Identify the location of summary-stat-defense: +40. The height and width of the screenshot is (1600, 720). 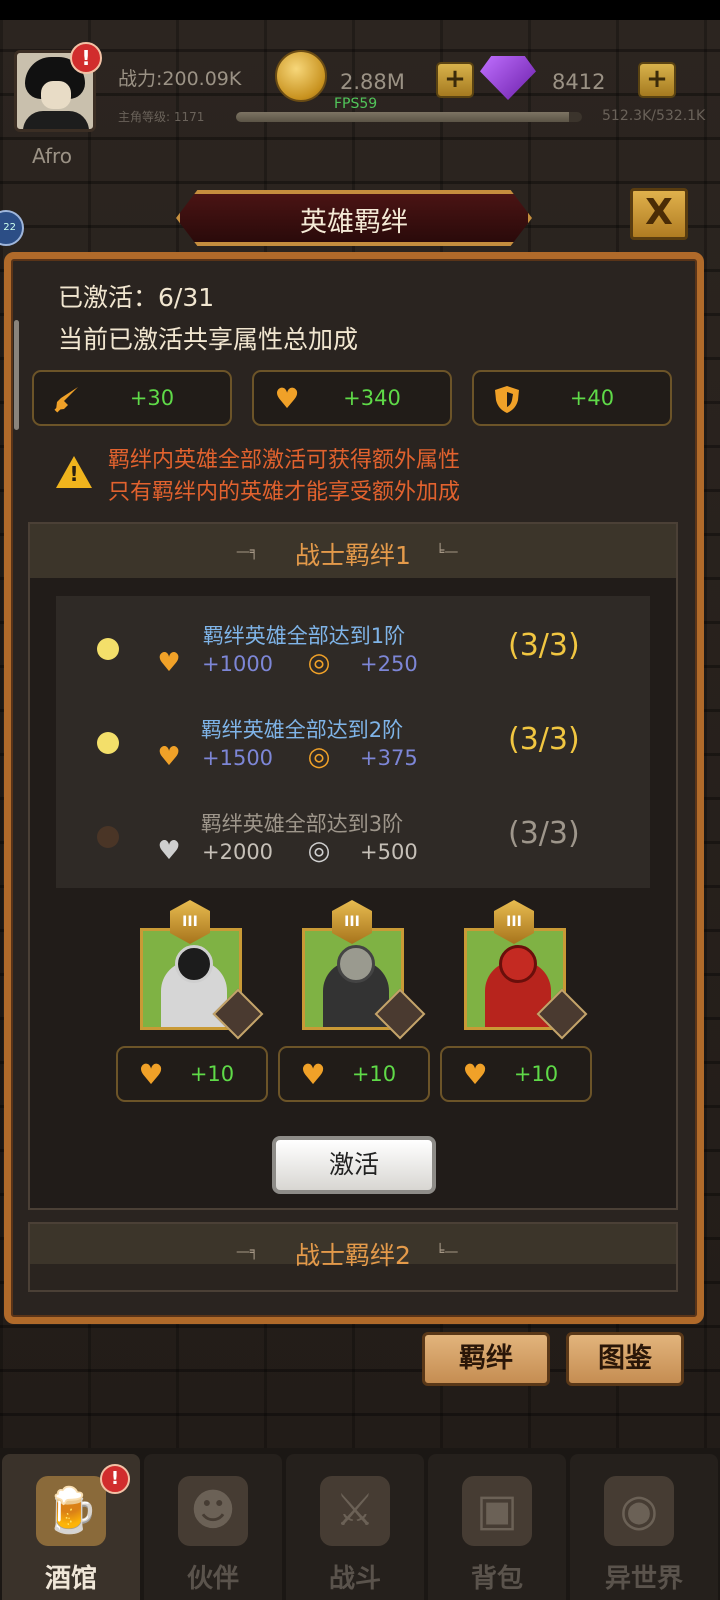
(572, 398).